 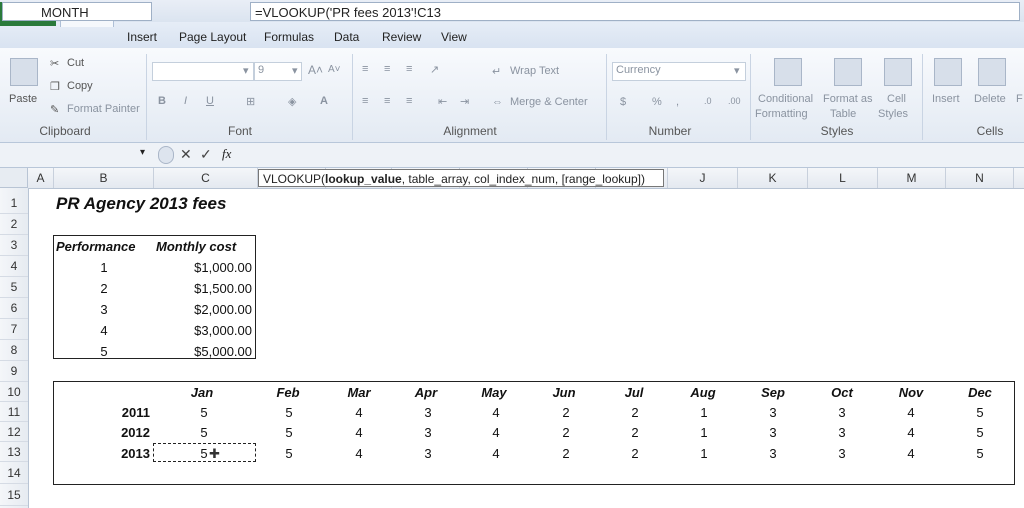 What do you see at coordinates (142, 37) in the screenshot?
I see `tab-insert: Insert` at bounding box center [142, 37].